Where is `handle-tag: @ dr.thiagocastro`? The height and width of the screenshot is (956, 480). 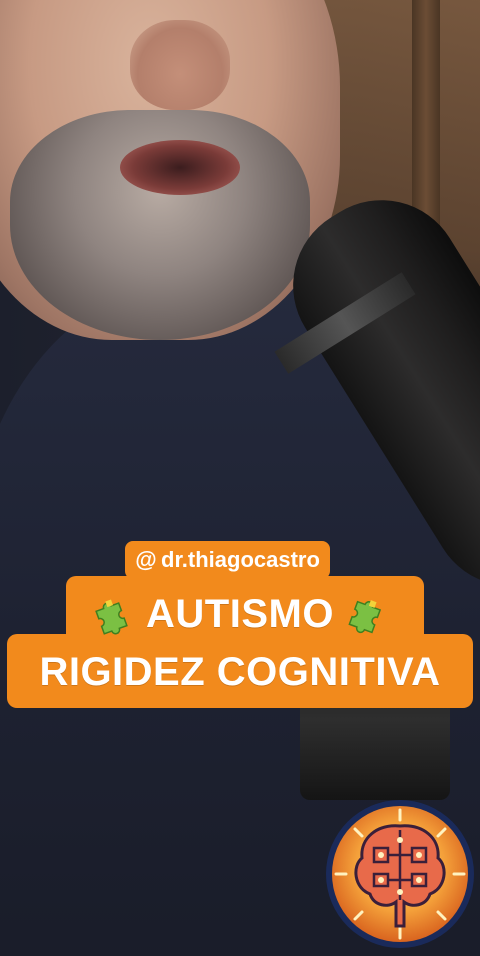 handle-tag: @ dr.thiagocastro is located at coordinates (227, 560).